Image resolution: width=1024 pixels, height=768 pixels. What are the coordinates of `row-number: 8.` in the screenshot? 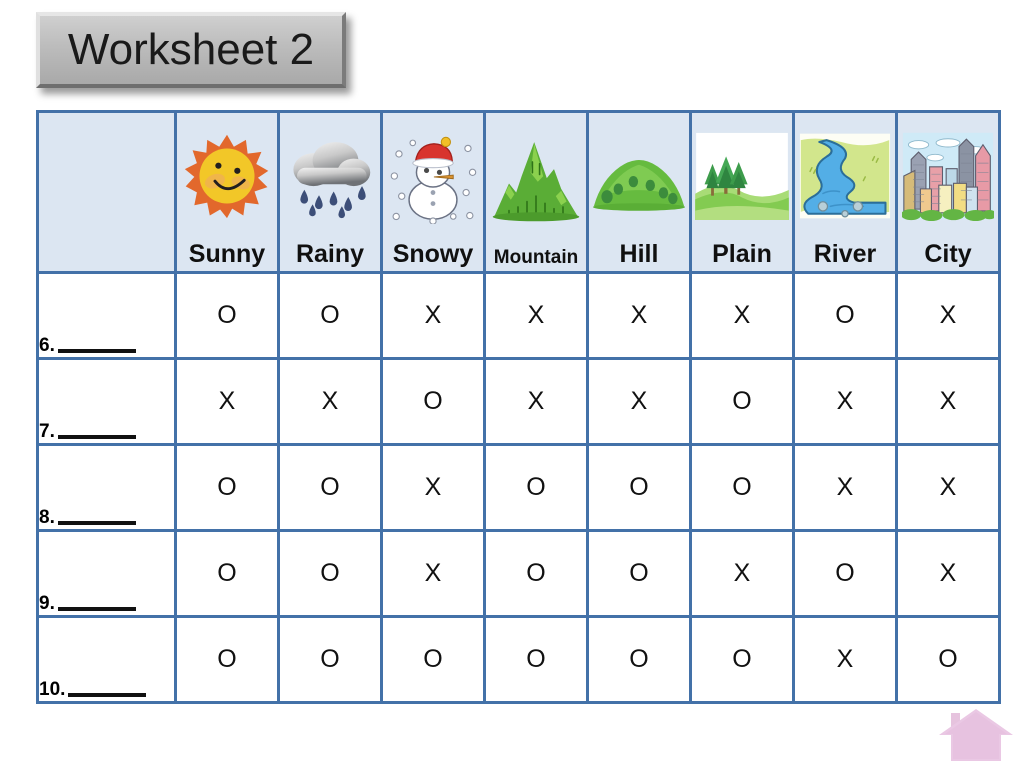 It's located at (47, 517).